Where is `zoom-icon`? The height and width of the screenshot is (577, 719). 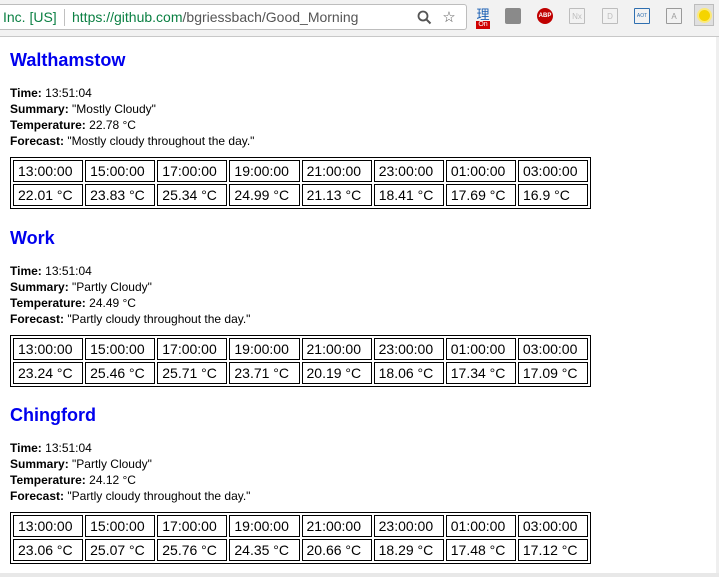
zoom-icon is located at coordinates (424, 17).